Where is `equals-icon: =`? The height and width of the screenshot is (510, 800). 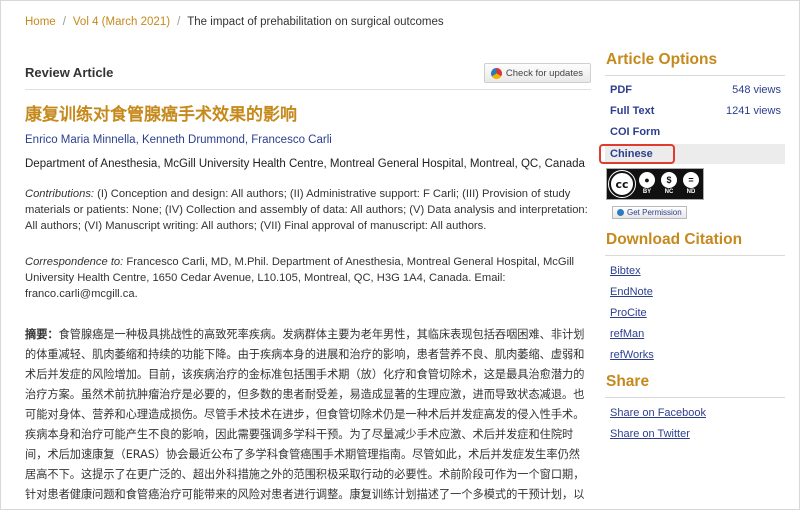 equals-icon: = is located at coordinates (691, 180).